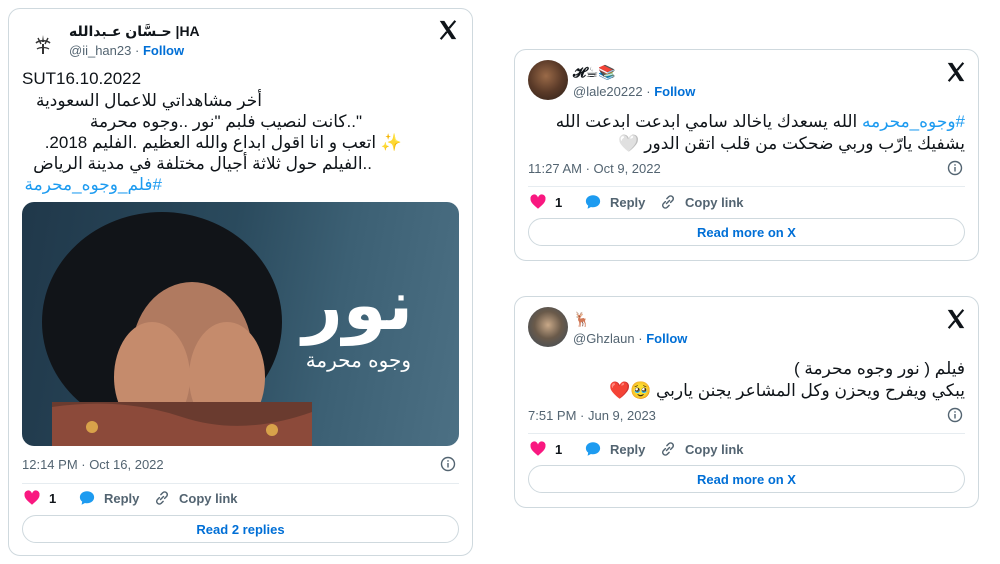 Image resolution: width=1000 pixels, height=564 pixels. Describe the element at coordinates (82, 78) in the screenshot. I see `tweet-text-line: SUT16.10.2022` at that location.